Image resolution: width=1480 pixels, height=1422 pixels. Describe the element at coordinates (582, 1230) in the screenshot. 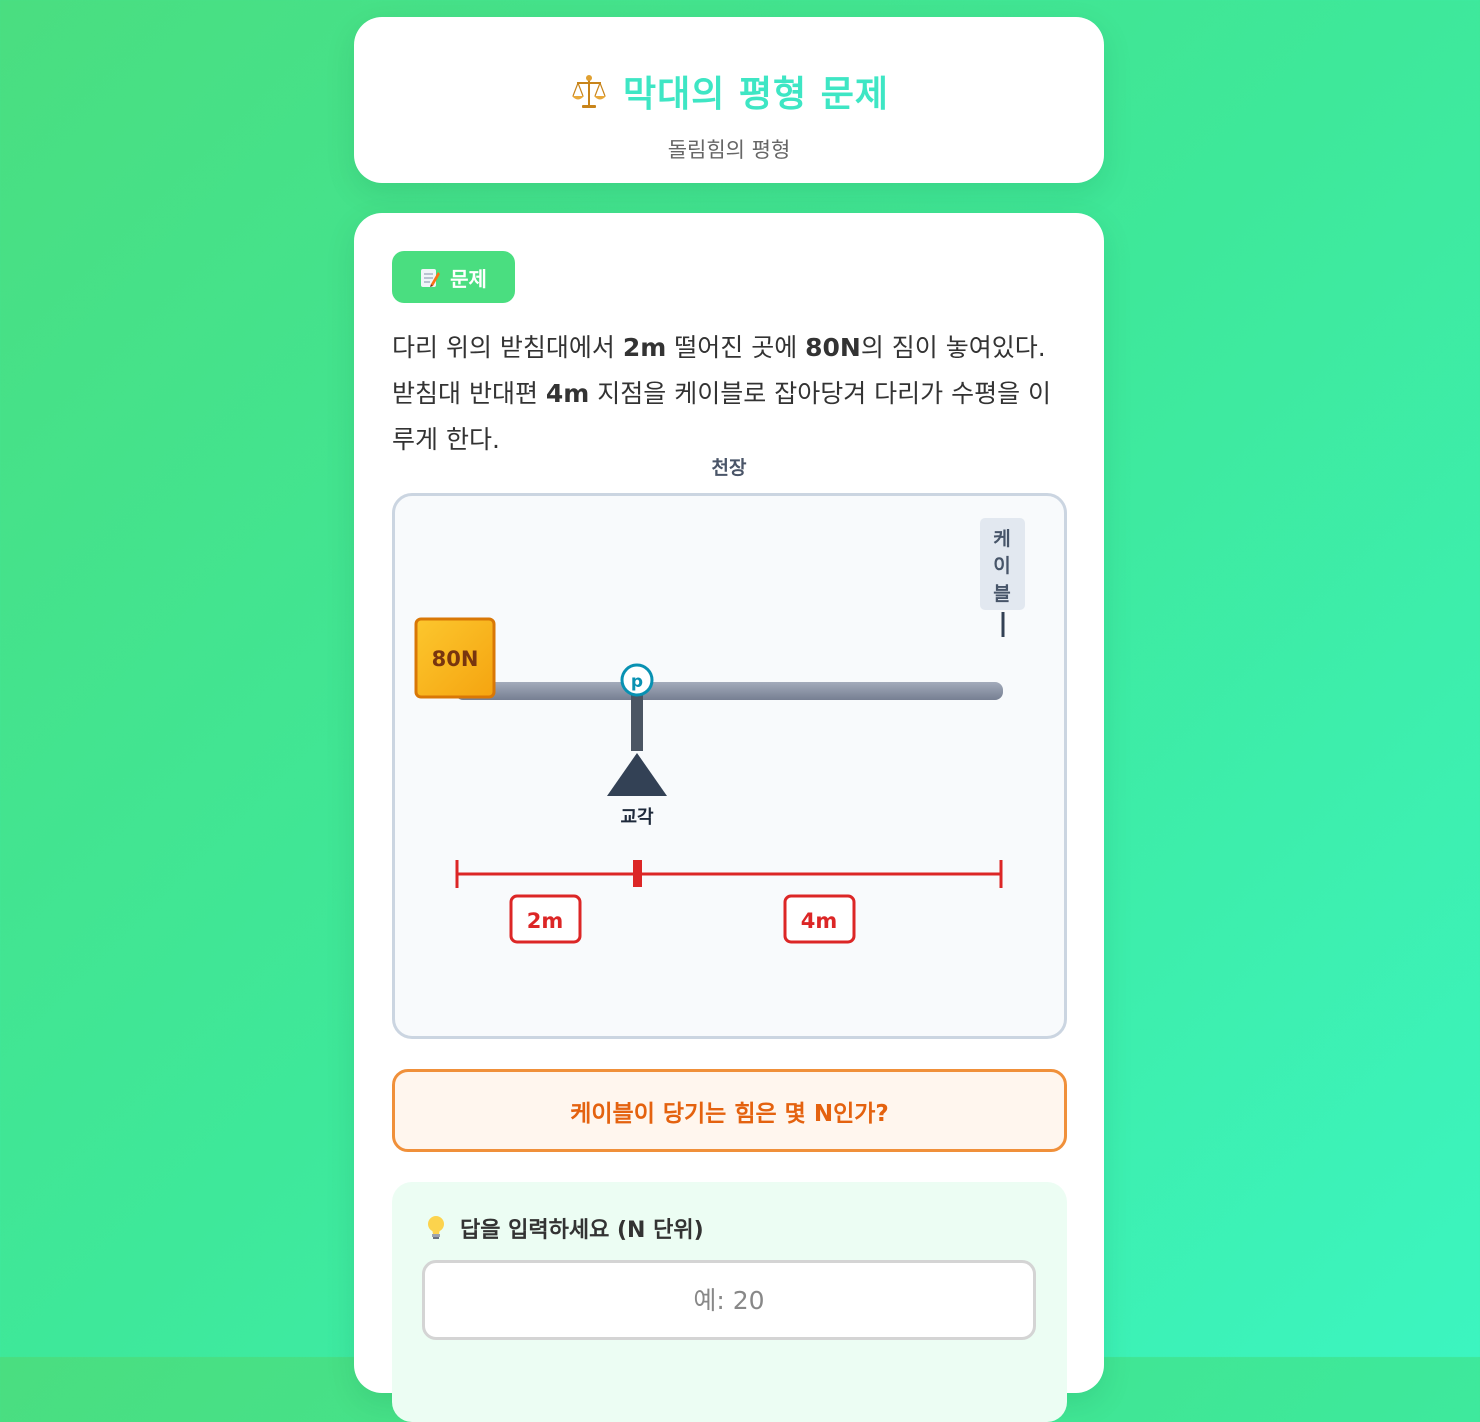

I see `answer-label: 답을 입력하세요 (N 단위)` at that location.